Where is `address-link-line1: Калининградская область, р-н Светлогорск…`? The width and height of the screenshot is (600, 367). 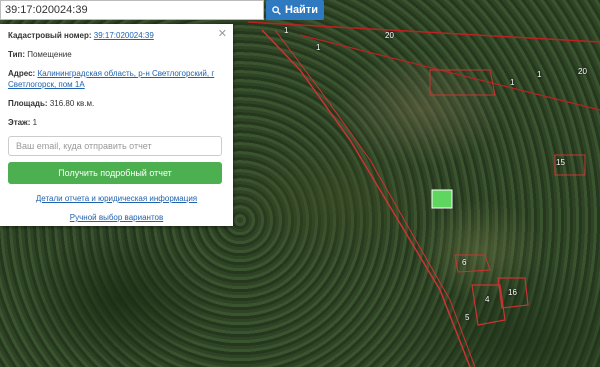 address-link-line1: Калининградская область, р-н Светлогорск… is located at coordinates (125, 73).